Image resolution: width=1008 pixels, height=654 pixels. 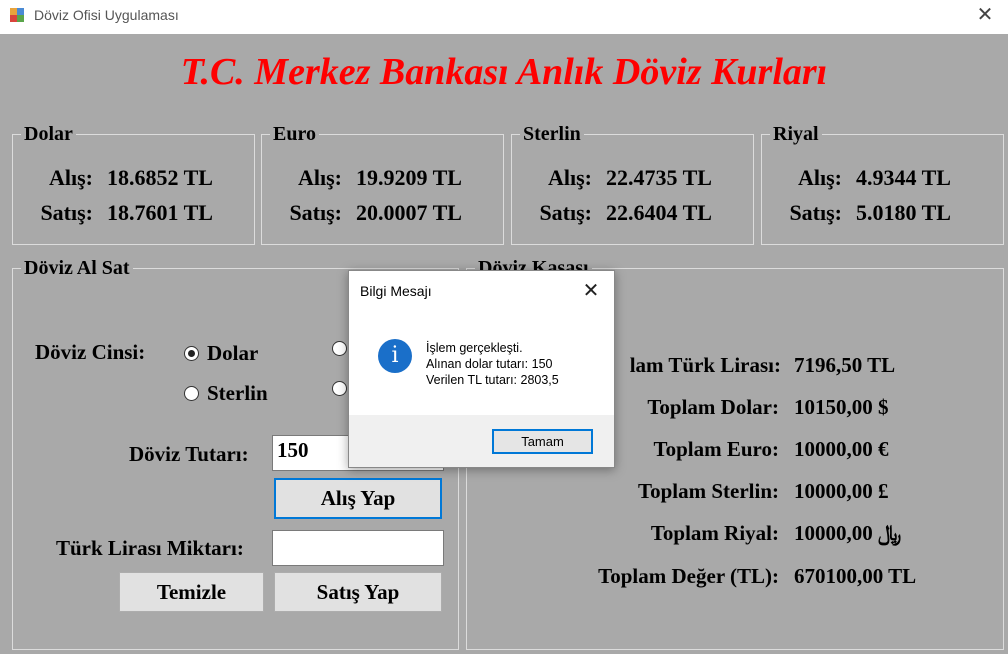 What do you see at coordinates (716, 449) in the screenshot?
I see `vault-euro-label: Toplam Euro:` at bounding box center [716, 449].